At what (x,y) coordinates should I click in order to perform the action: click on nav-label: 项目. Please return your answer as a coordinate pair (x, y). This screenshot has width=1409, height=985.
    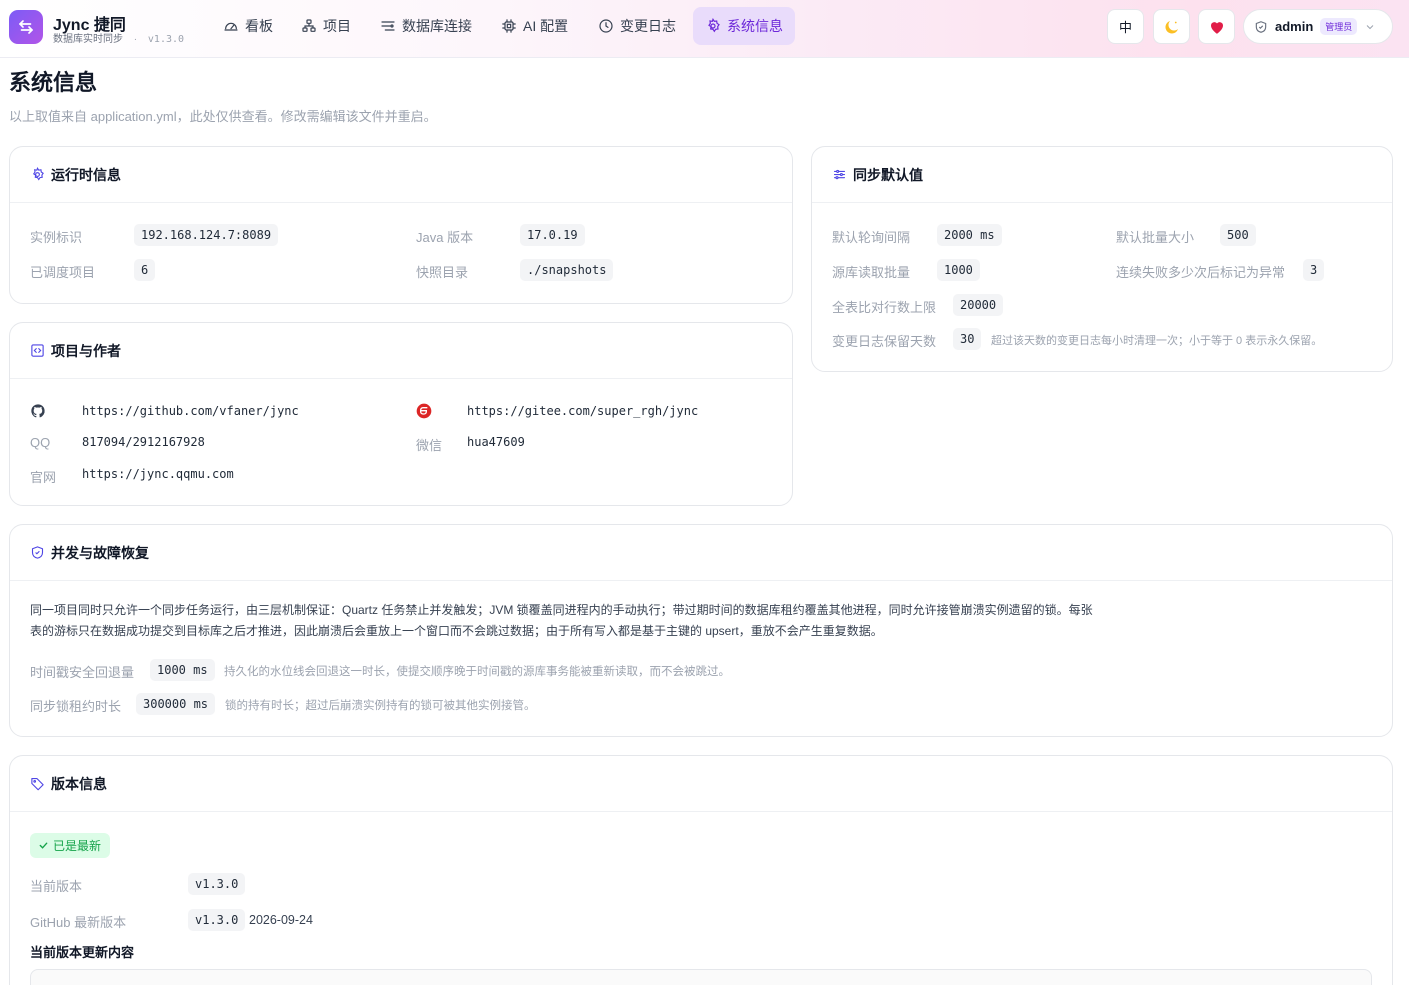
    Looking at the image, I should click on (337, 26).